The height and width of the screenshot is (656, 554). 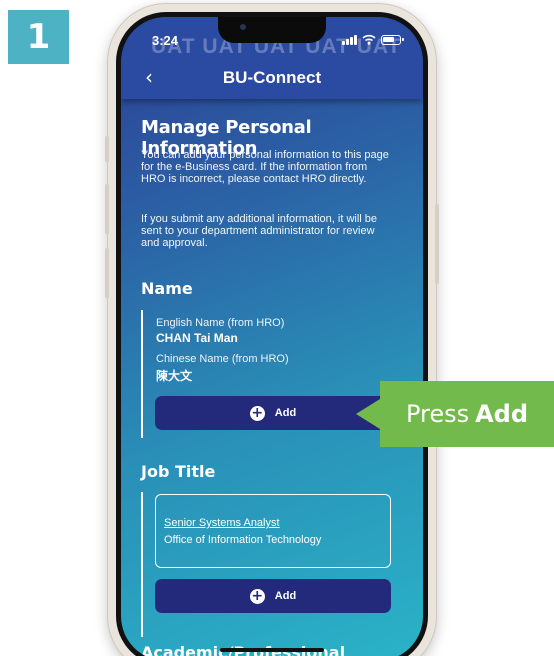 I want to click on status-icons, so click(x=373, y=39).